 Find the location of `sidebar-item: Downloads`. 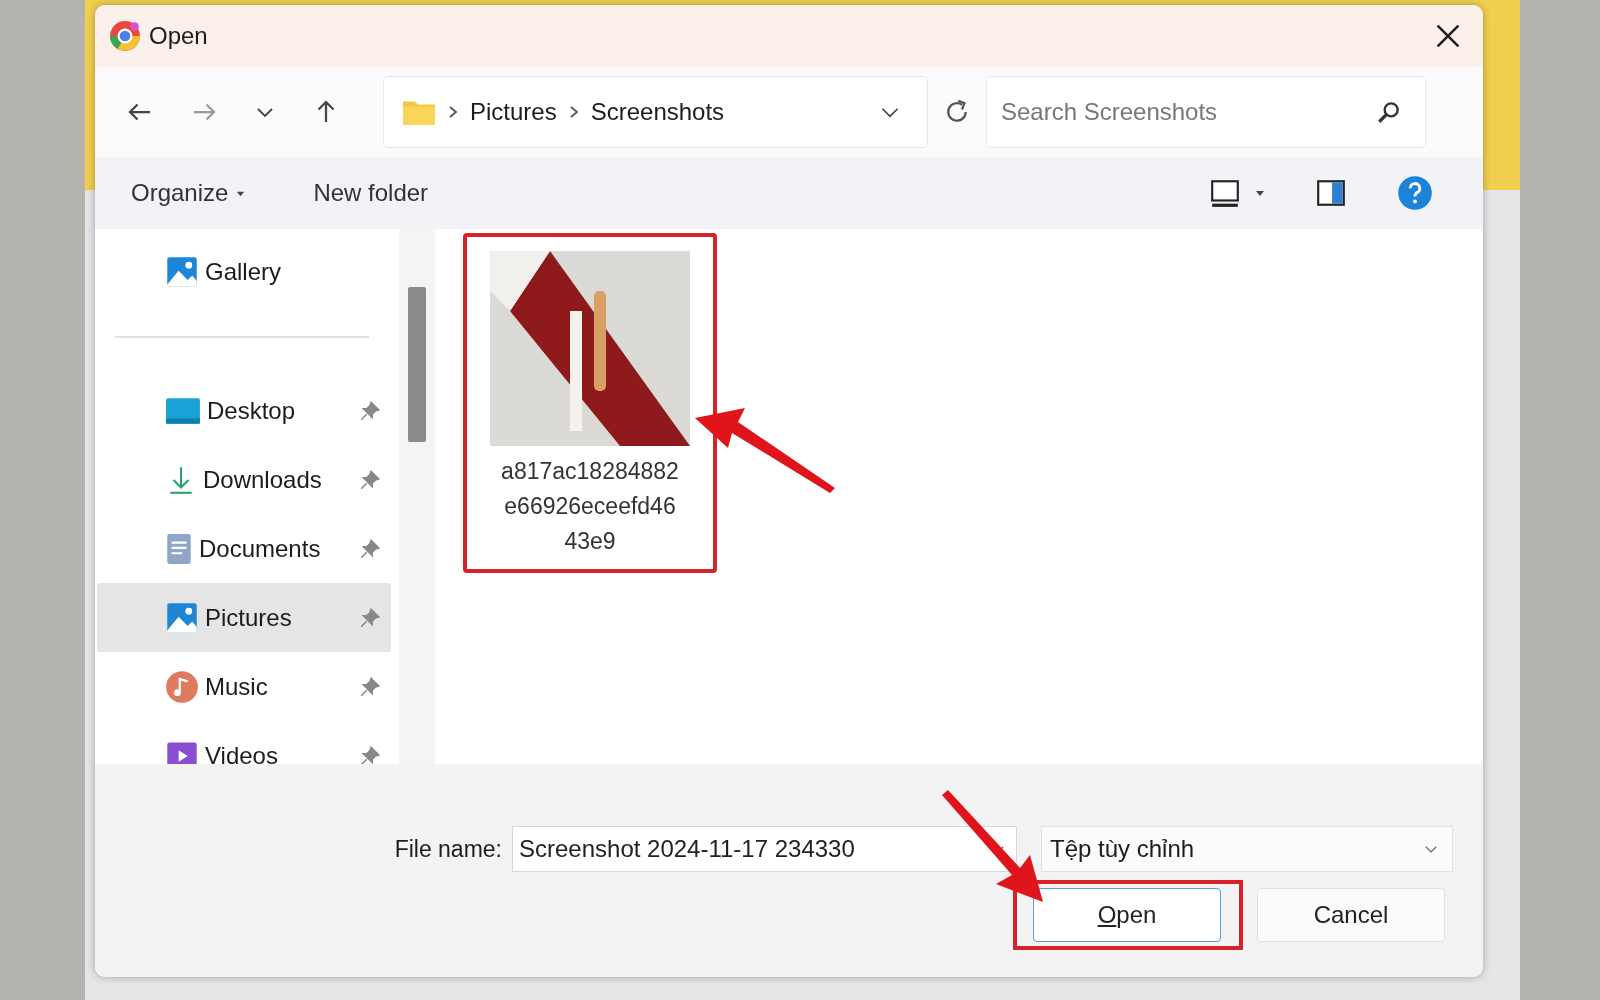

sidebar-item: Downloads is located at coordinates (244, 479).